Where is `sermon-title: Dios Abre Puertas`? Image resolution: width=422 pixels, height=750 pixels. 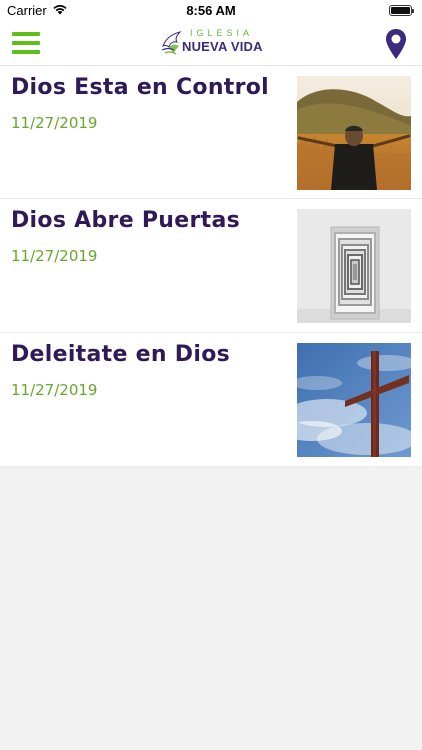 sermon-title: Dios Abre Puertas is located at coordinates (125, 220).